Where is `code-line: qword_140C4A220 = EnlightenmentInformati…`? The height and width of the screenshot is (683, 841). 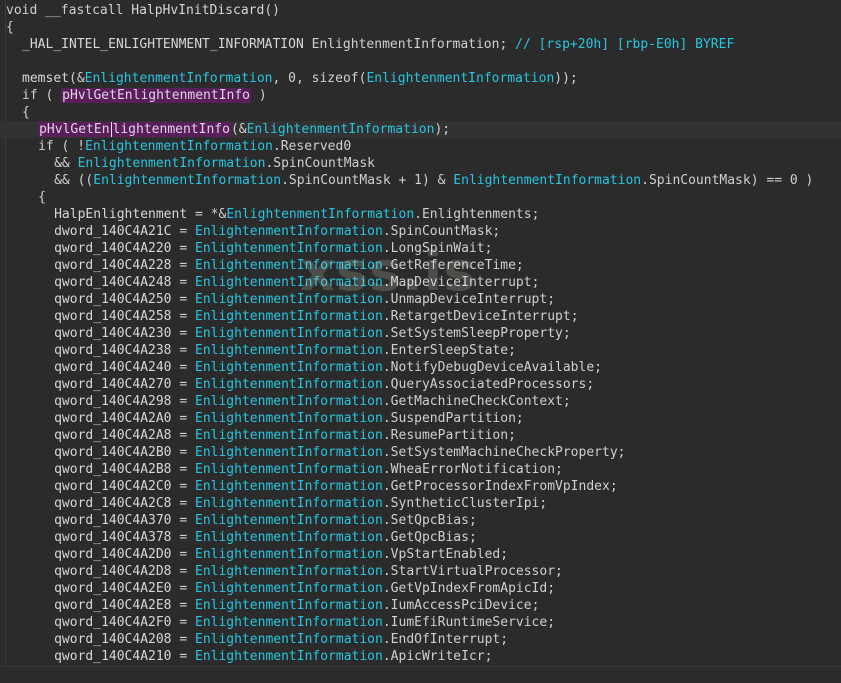
code-line: qword_140C4A220 = EnlightenmentInformati… is located at coordinates (420, 248).